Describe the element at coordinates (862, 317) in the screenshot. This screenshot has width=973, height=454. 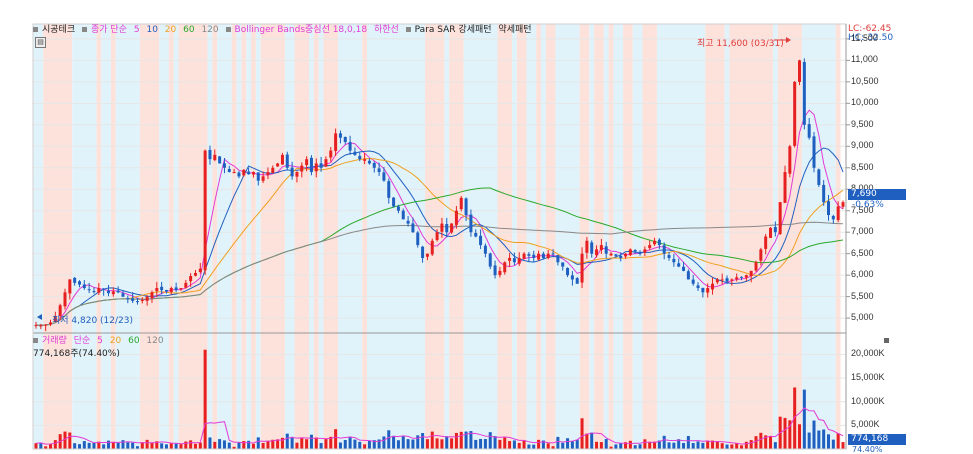
I see `price-tick-label: 5,000` at that location.